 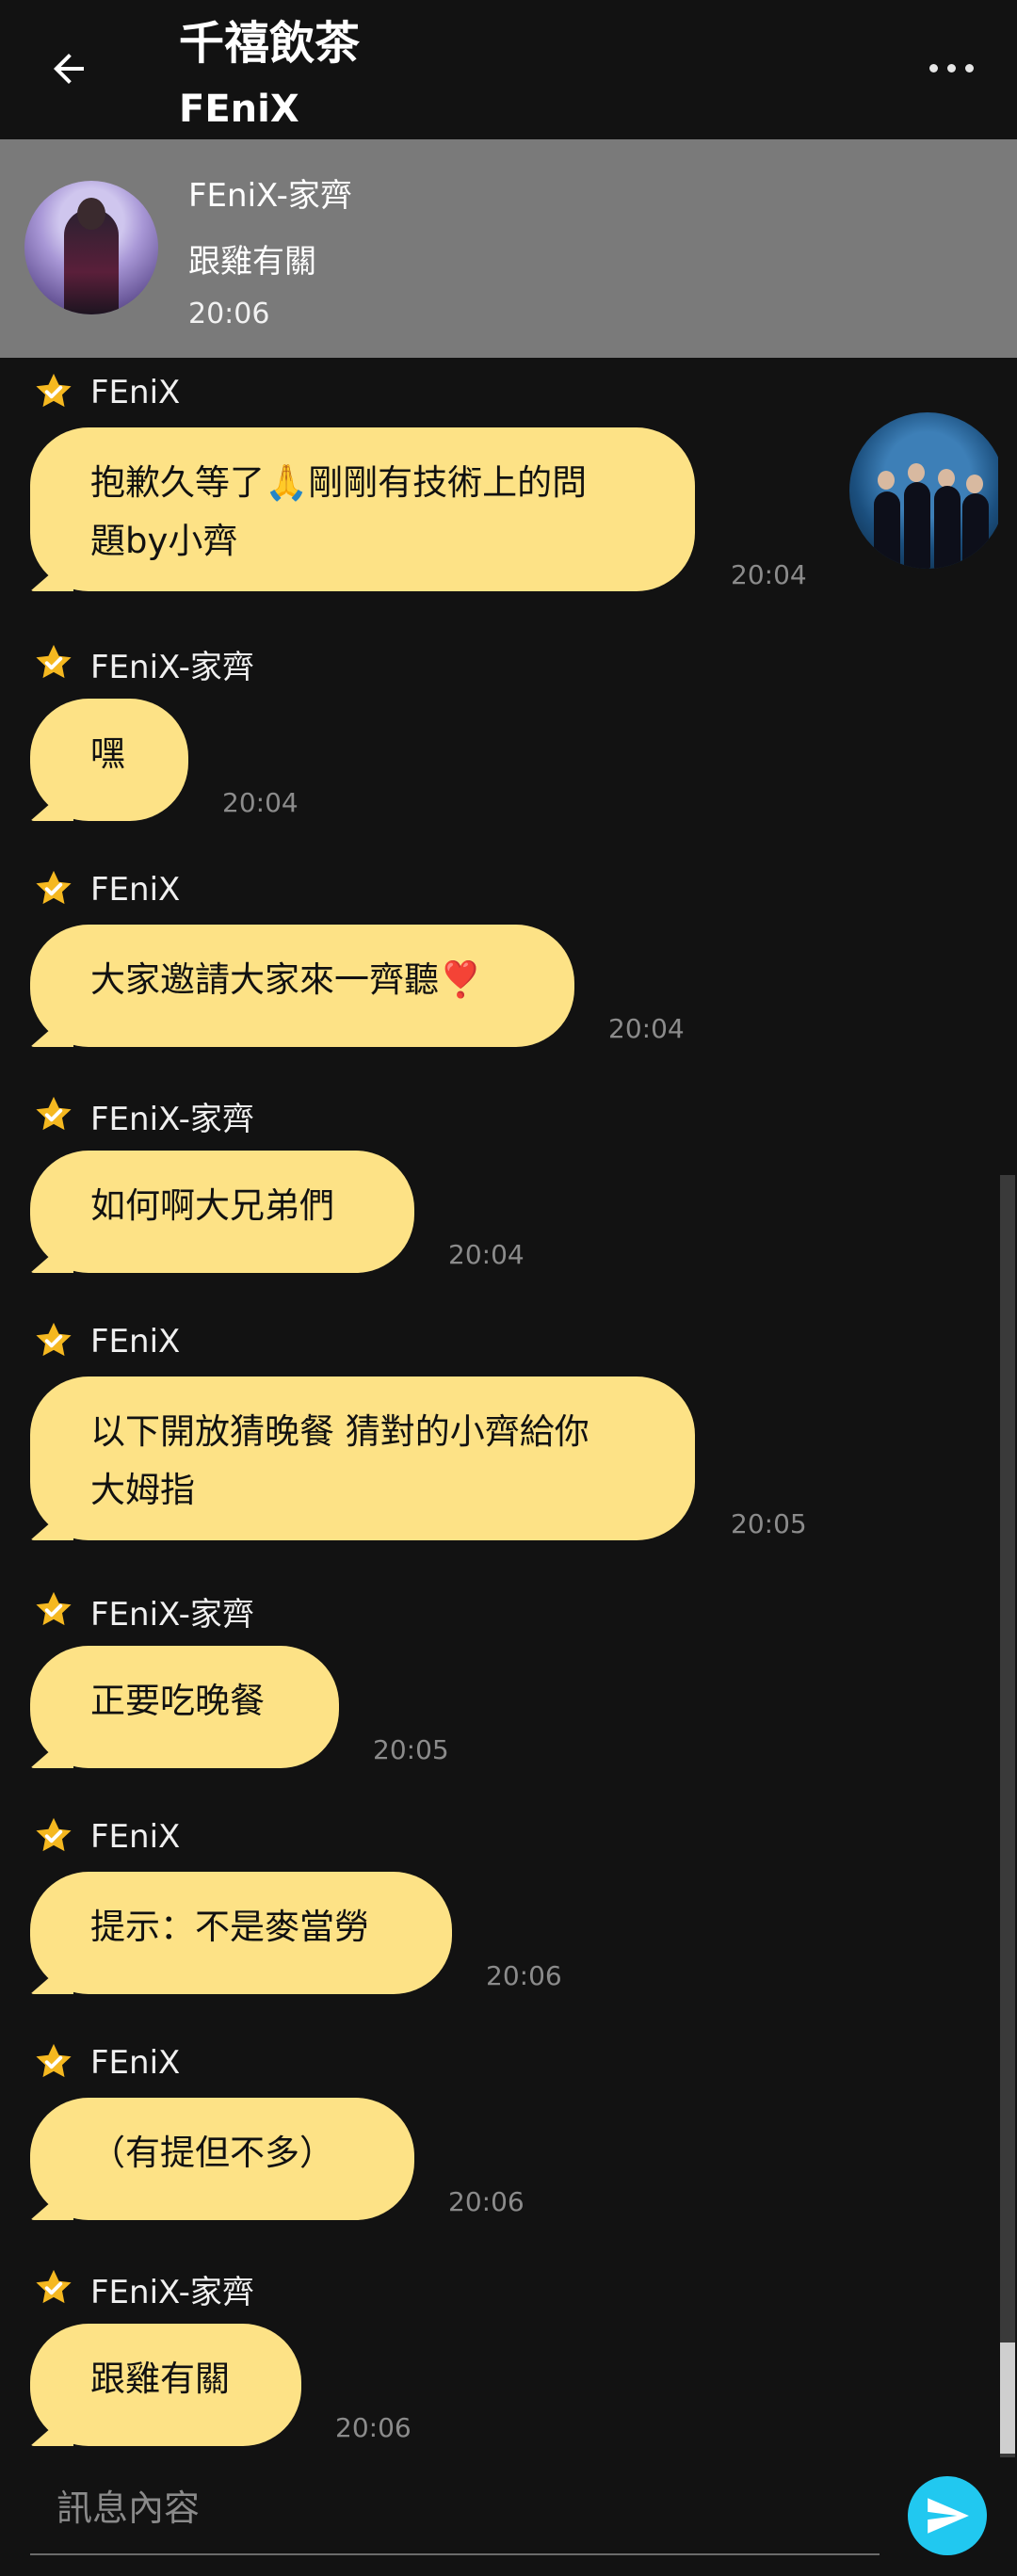 I want to click on pinned-message: FEniX-家齊 跟雞有關 20:06, so click(x=508, y=248).